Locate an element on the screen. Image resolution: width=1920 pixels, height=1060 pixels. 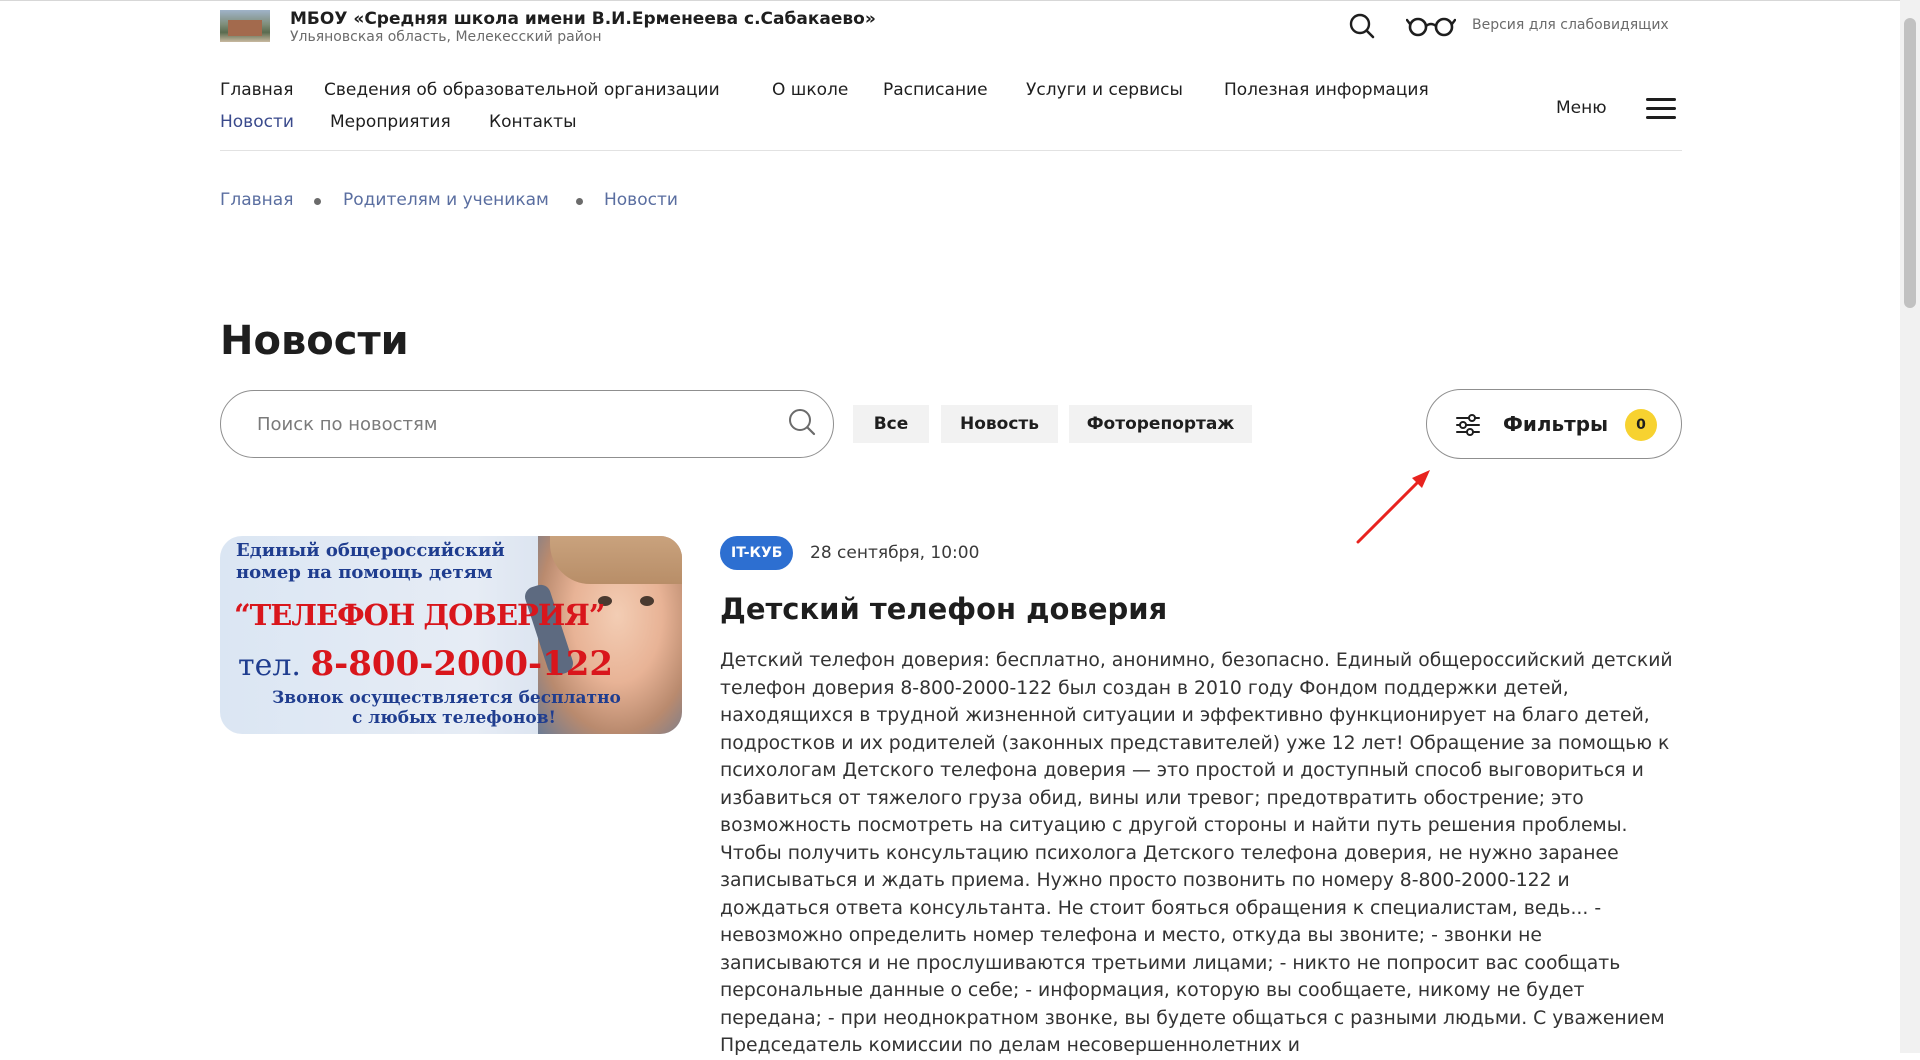
news-search-input is located at coordinates (507, 424).